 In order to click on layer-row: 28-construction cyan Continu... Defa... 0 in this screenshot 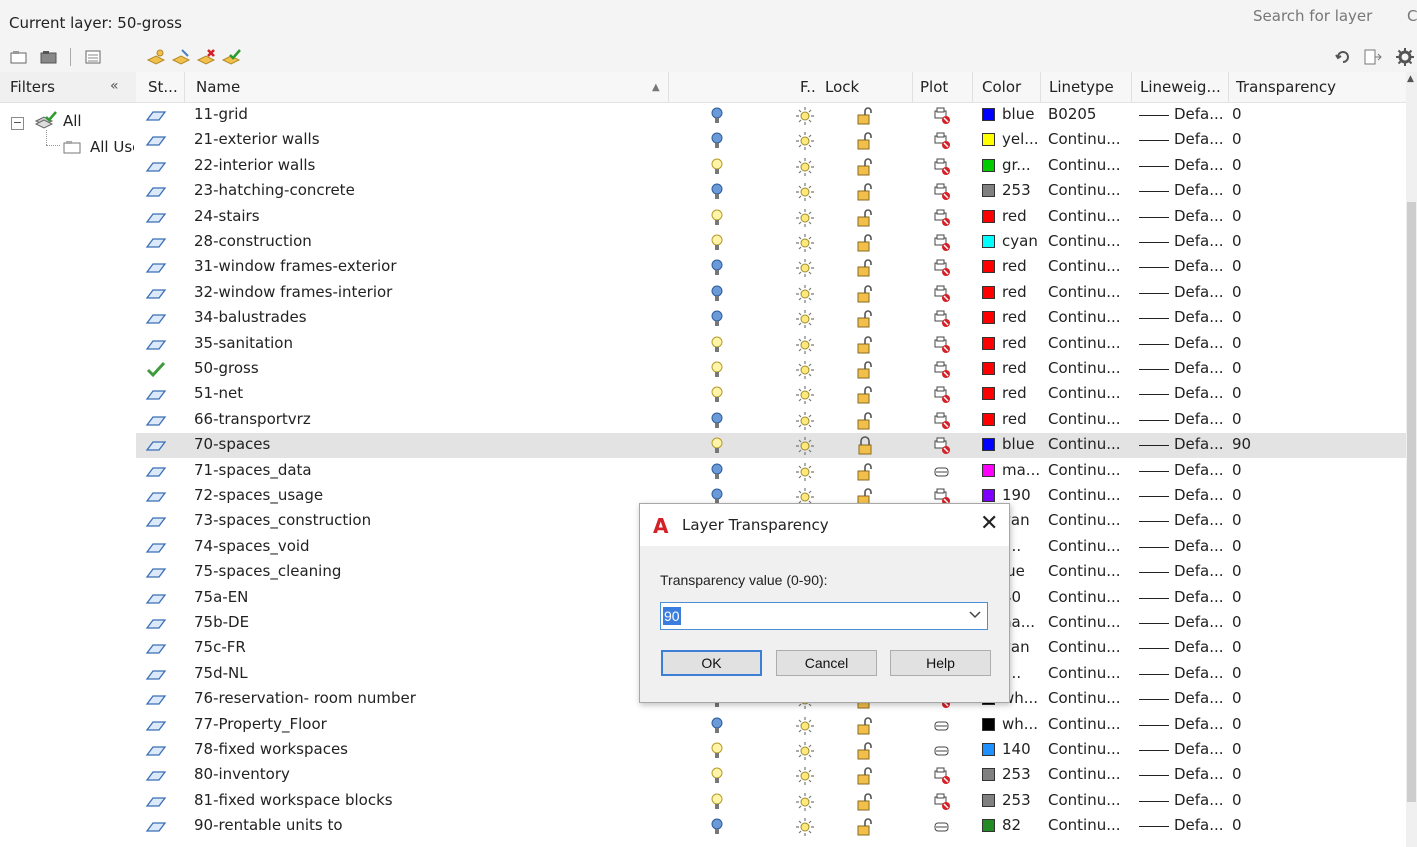, I will do `click(771, 242)`.